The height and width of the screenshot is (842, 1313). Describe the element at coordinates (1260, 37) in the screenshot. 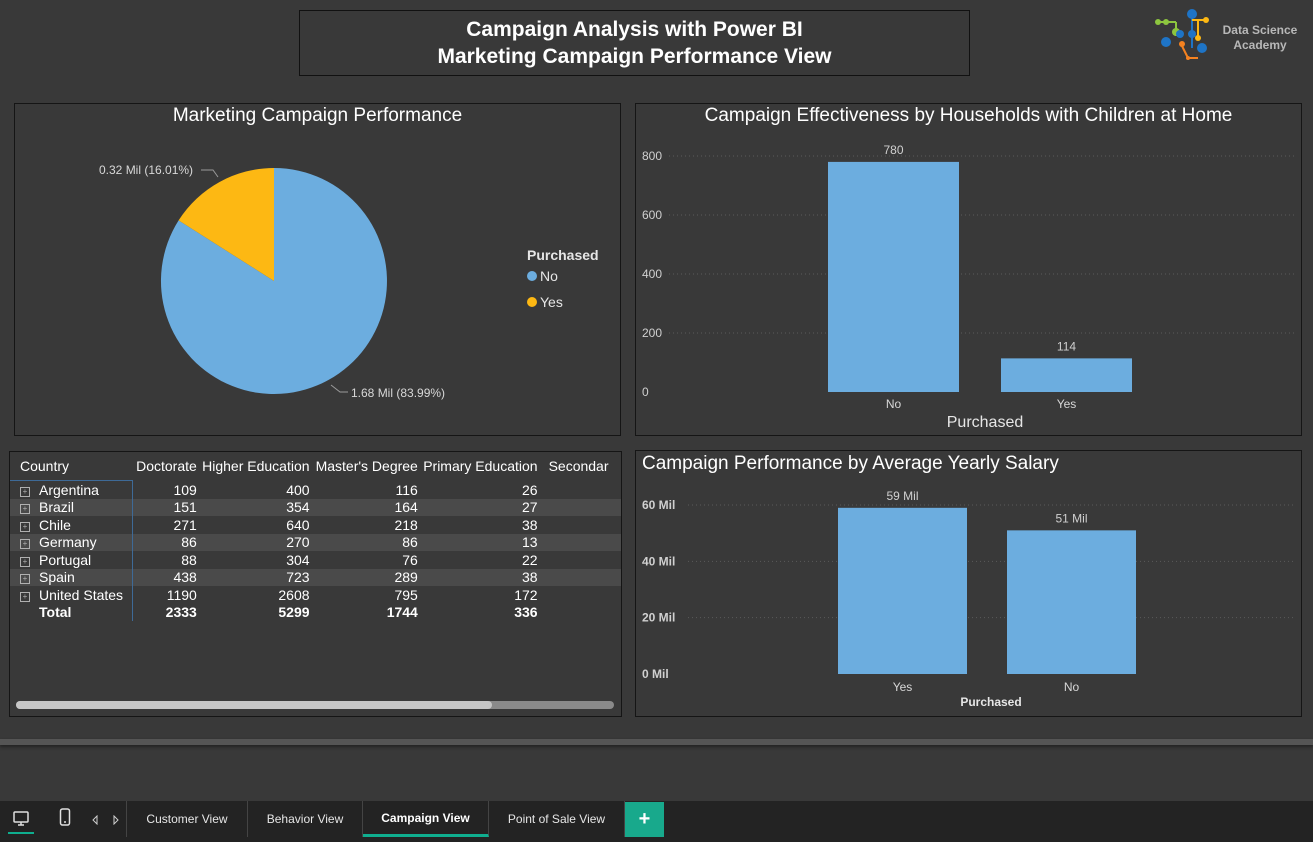

I see `logo-text: Data Science Academy` at that location.